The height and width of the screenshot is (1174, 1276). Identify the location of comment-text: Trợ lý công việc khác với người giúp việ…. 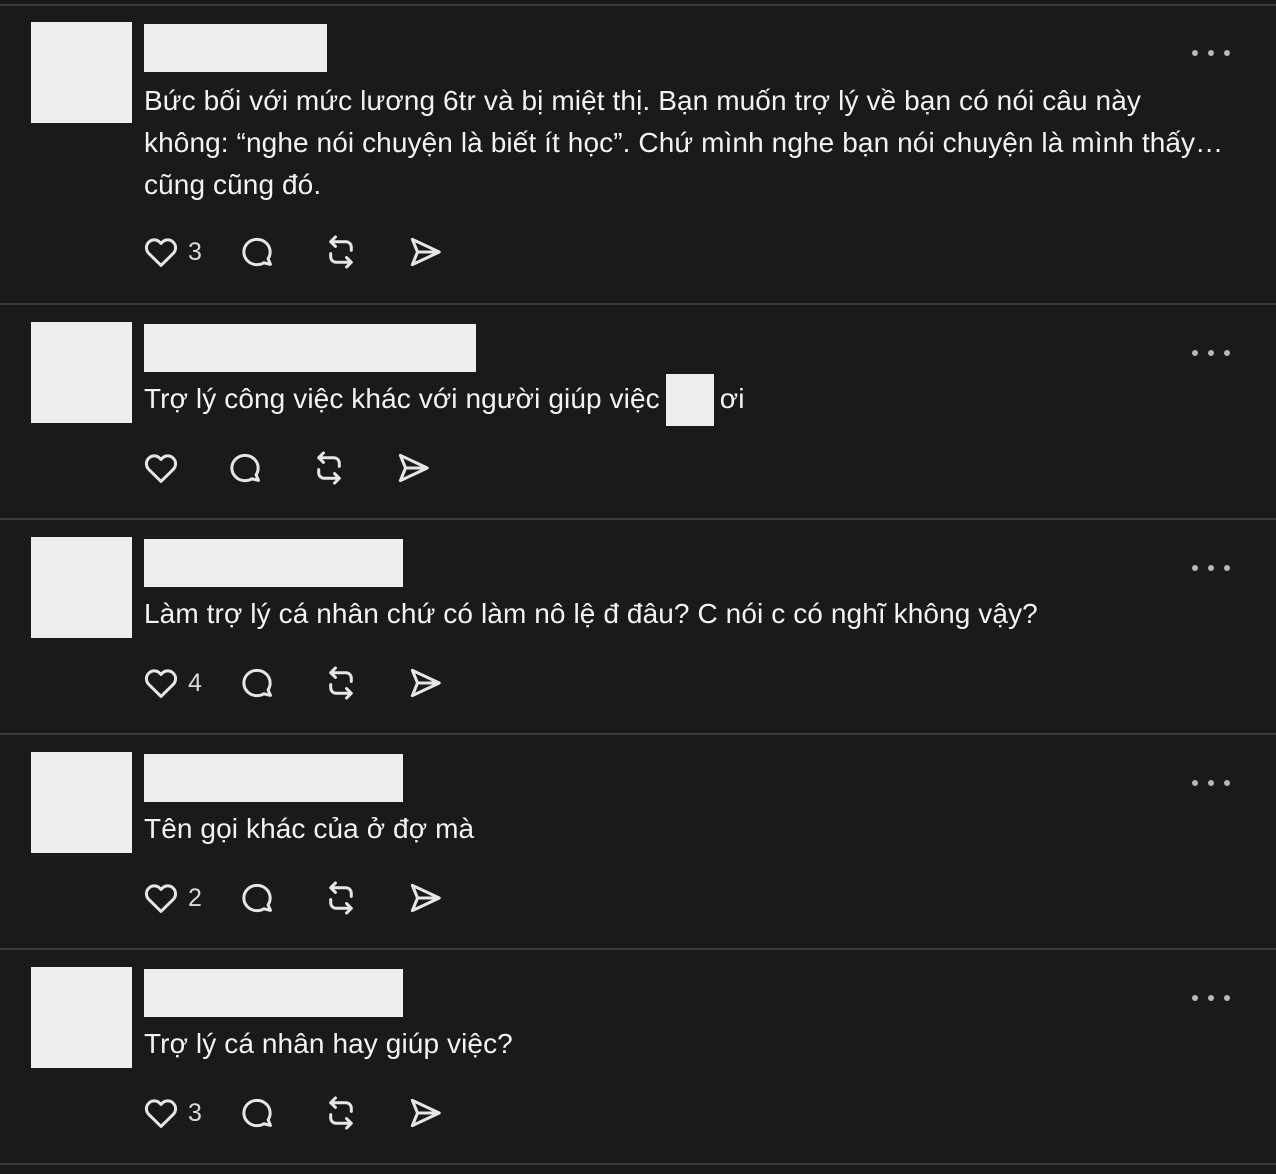
(684, 399).